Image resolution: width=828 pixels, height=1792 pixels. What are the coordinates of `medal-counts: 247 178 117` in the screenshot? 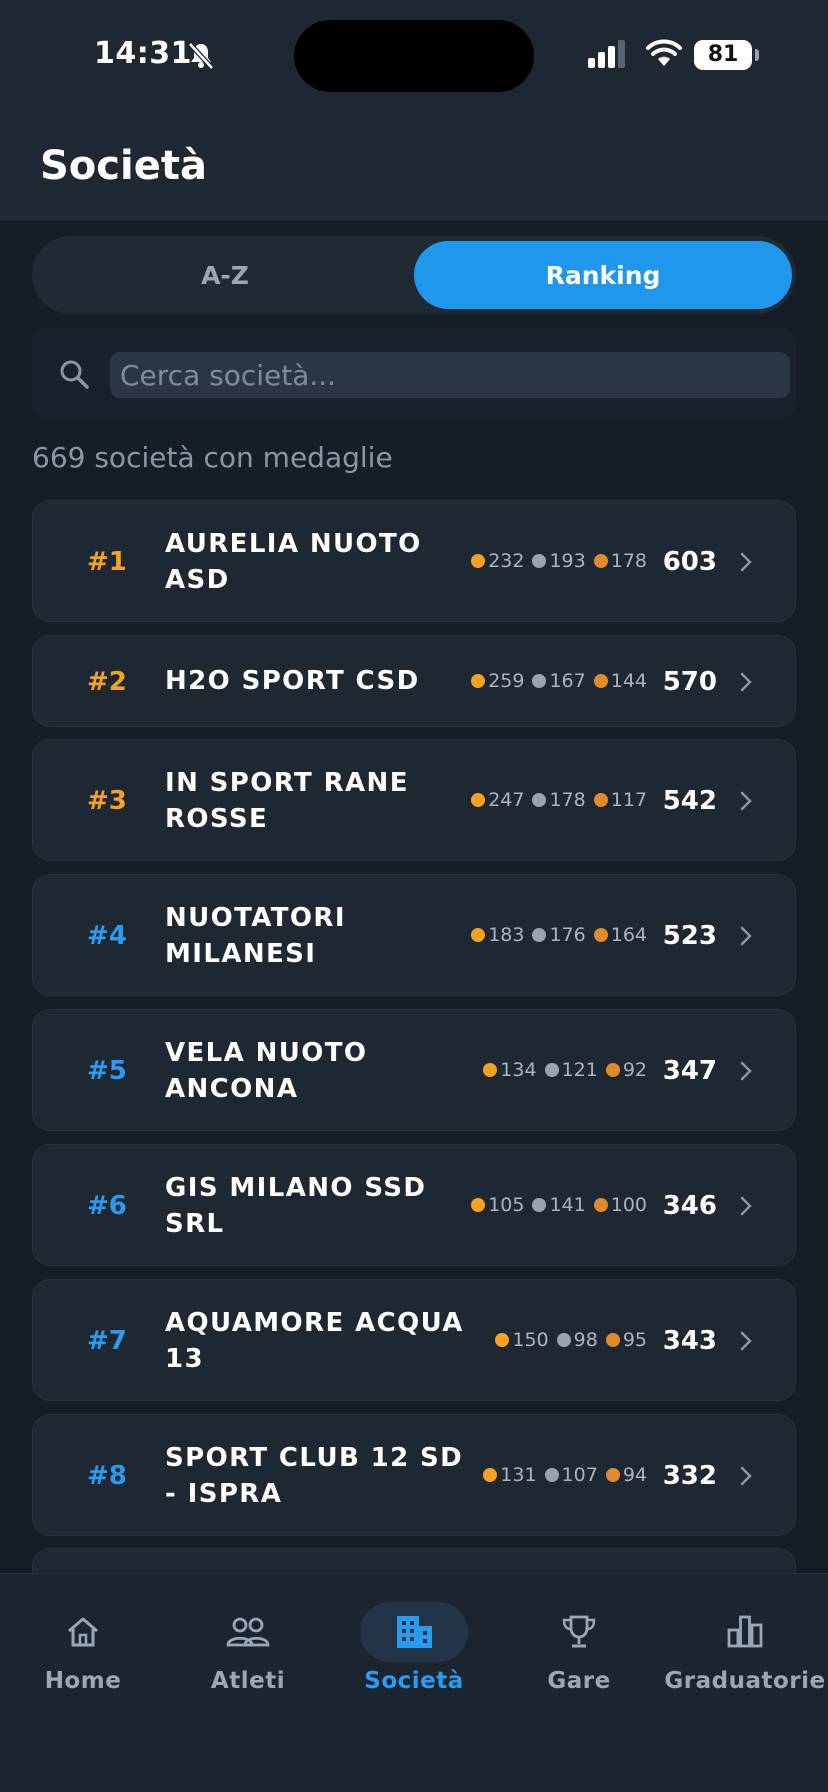 It's located at (559, 800).